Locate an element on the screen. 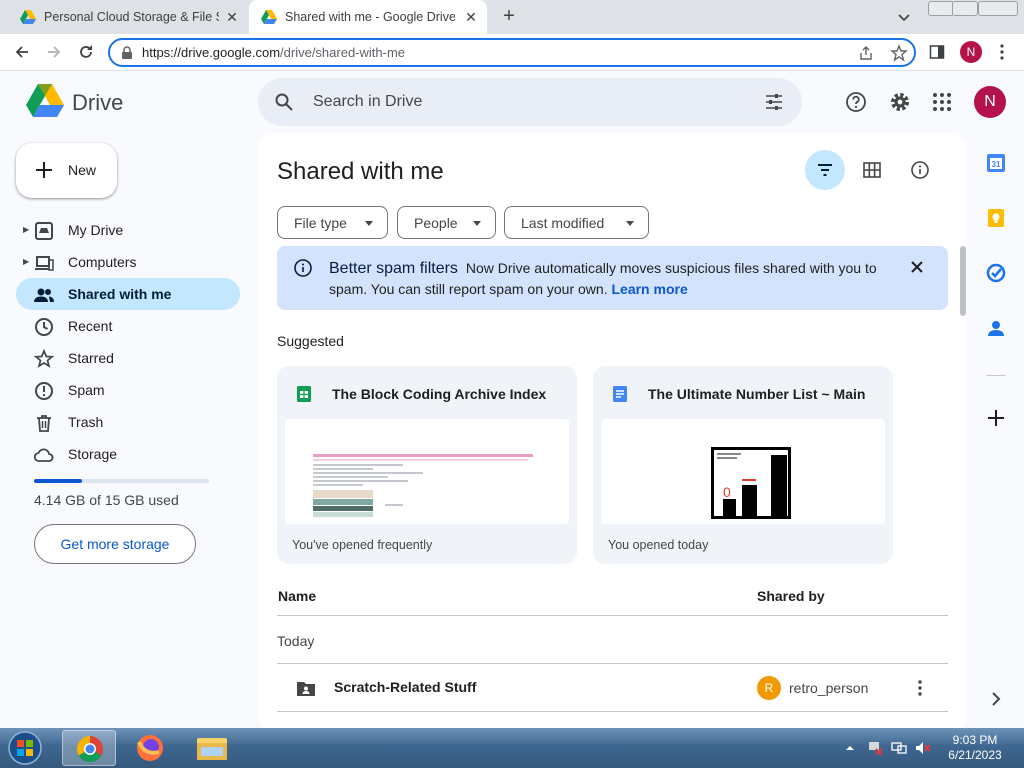 The width and height of the screenshot is (1024, 768). google-keep-icon is located at coordinates (996, 218).